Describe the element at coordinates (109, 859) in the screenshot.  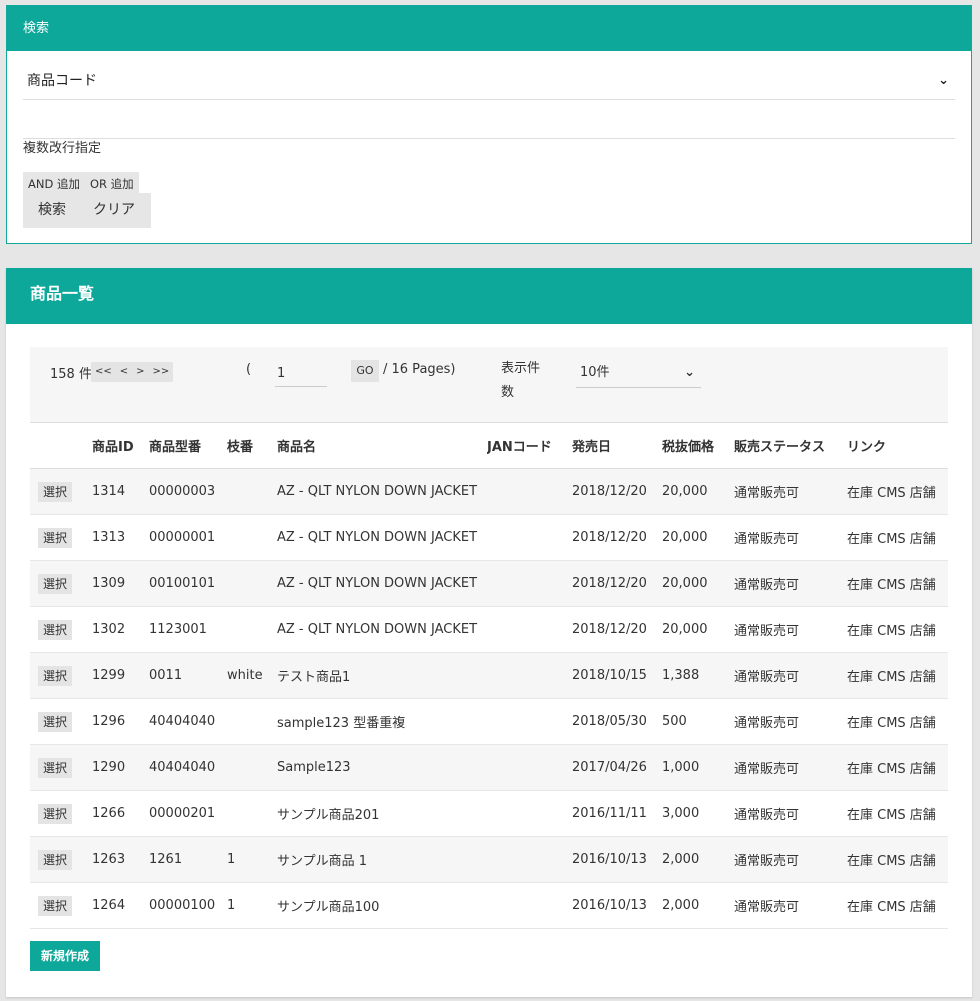
I see `product-id-cell: 1263` at that location.